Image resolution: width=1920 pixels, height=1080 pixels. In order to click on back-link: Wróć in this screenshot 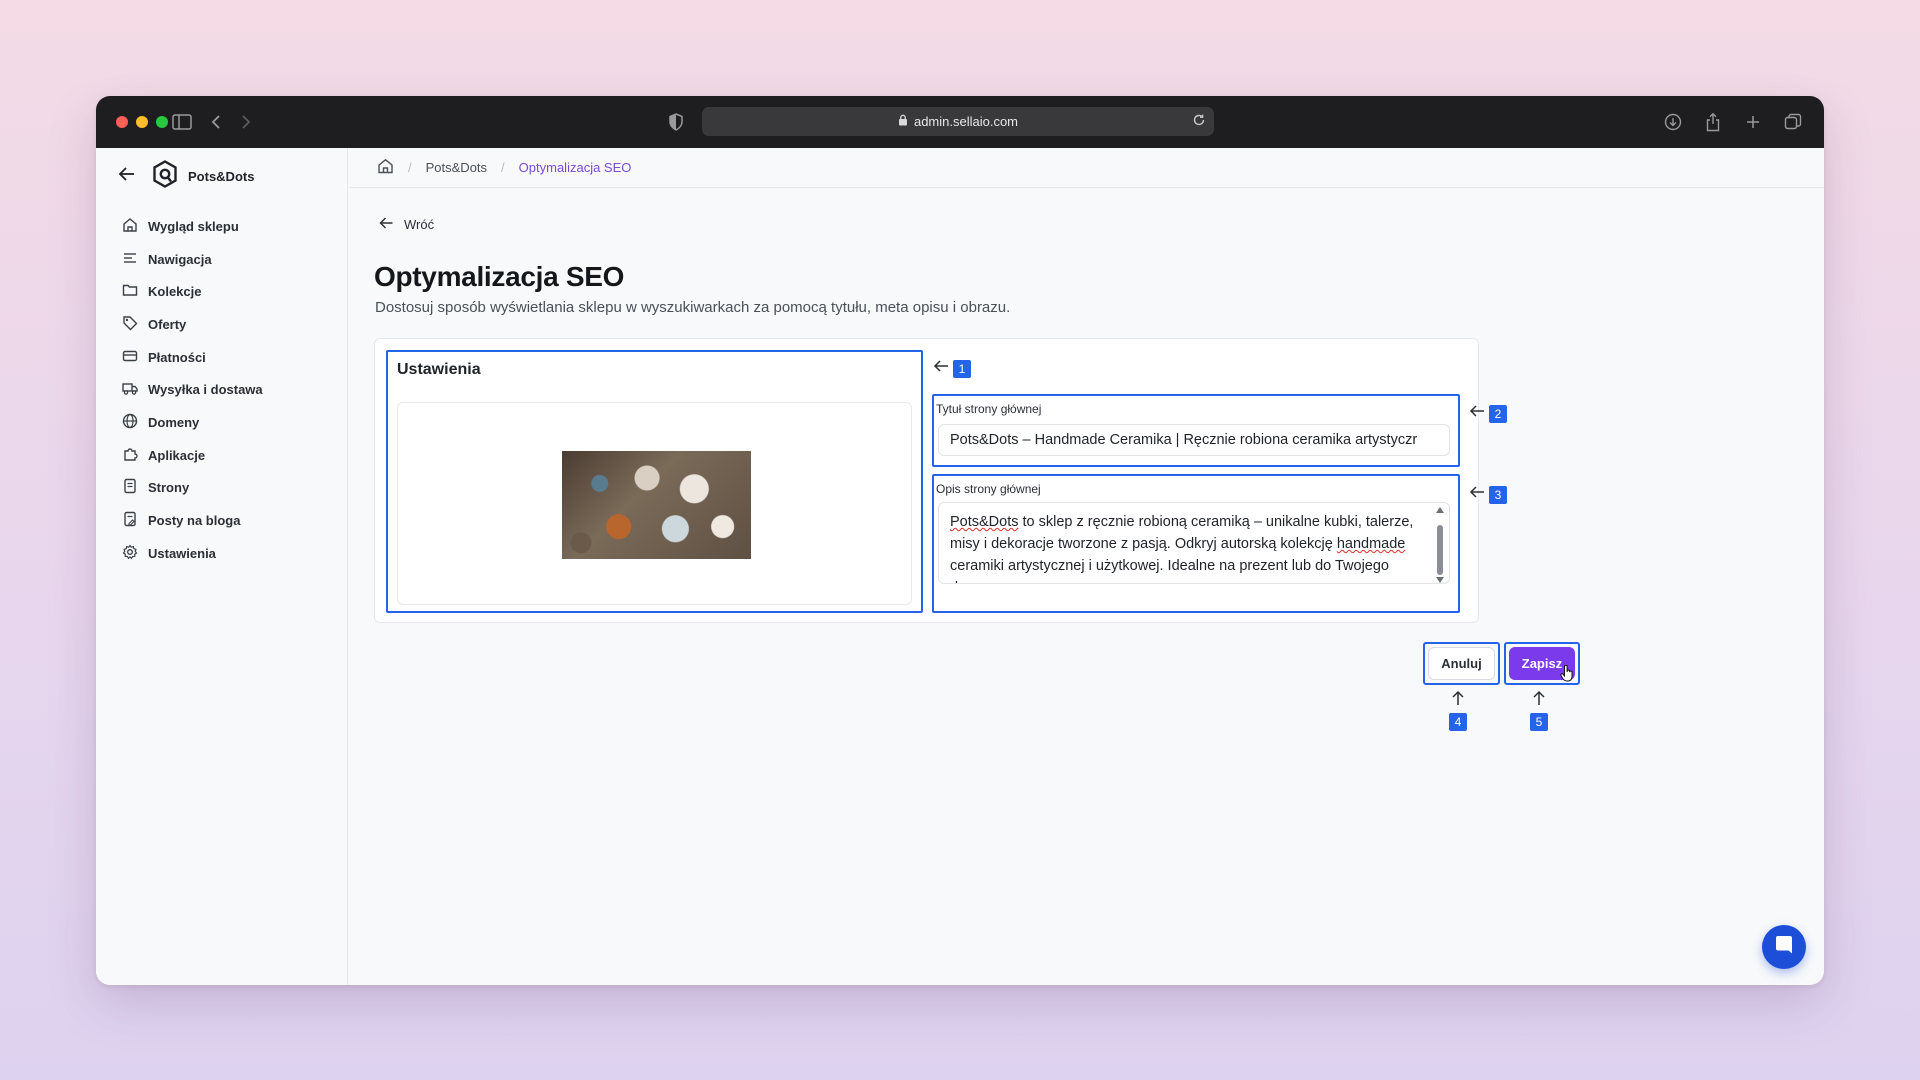, I will do `click(406, 224)`.